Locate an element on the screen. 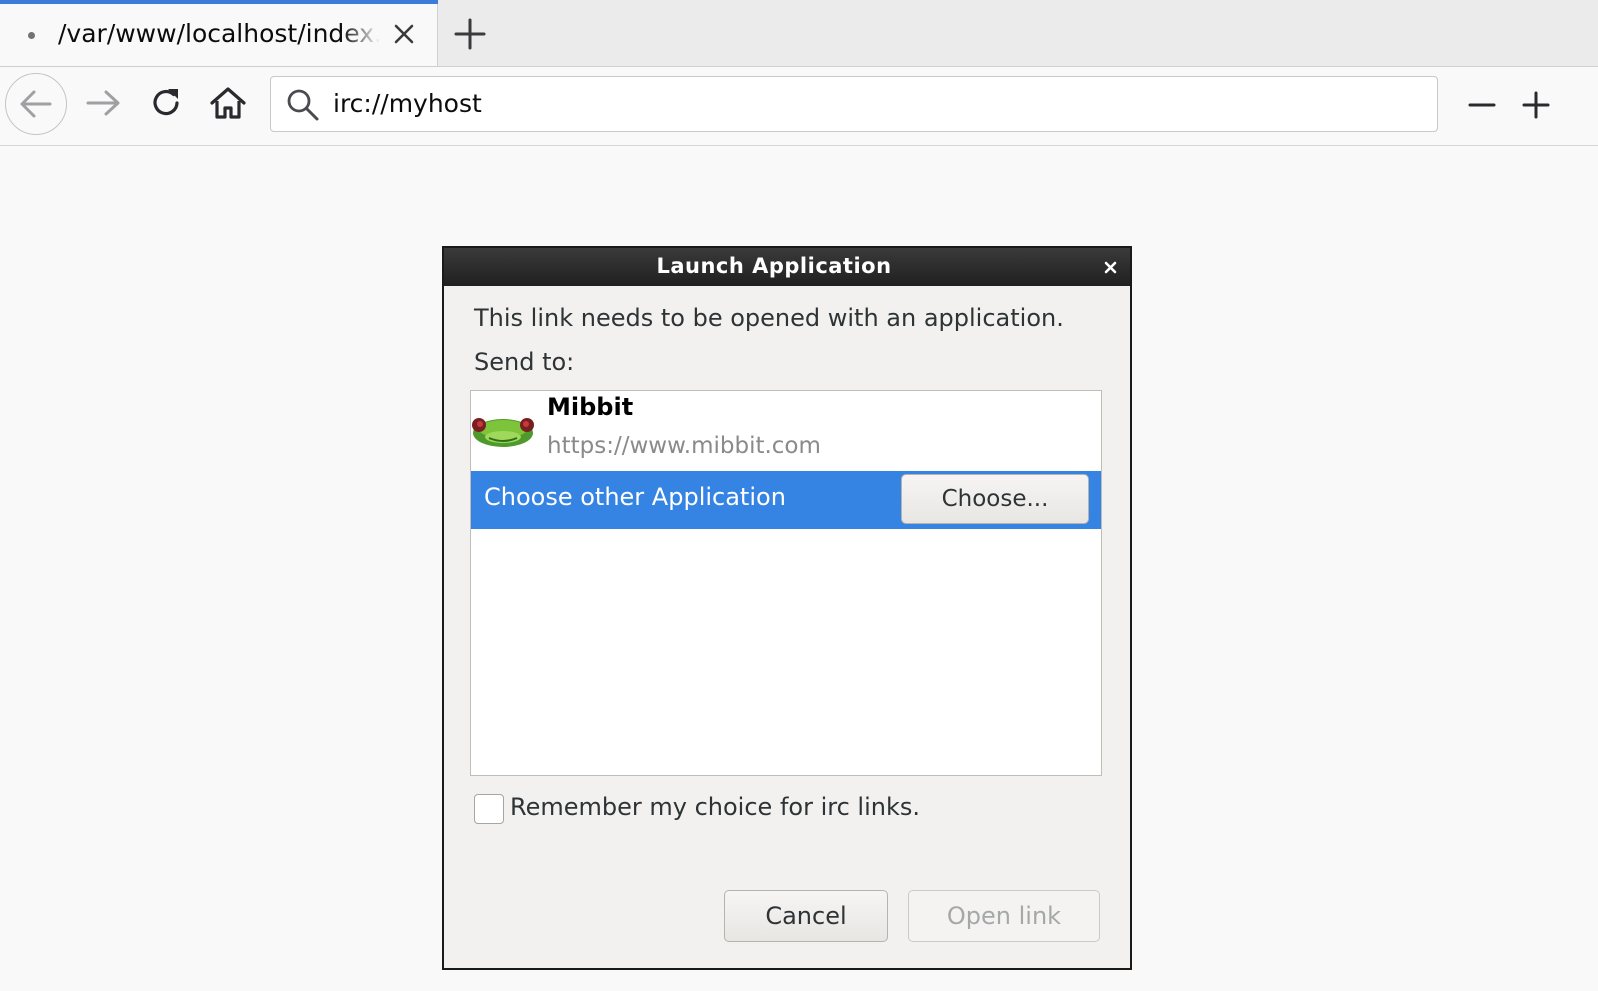 Image resolution: width=1598 pixels, height=991 pixels. home-icon is located at coordinates (228, 103).